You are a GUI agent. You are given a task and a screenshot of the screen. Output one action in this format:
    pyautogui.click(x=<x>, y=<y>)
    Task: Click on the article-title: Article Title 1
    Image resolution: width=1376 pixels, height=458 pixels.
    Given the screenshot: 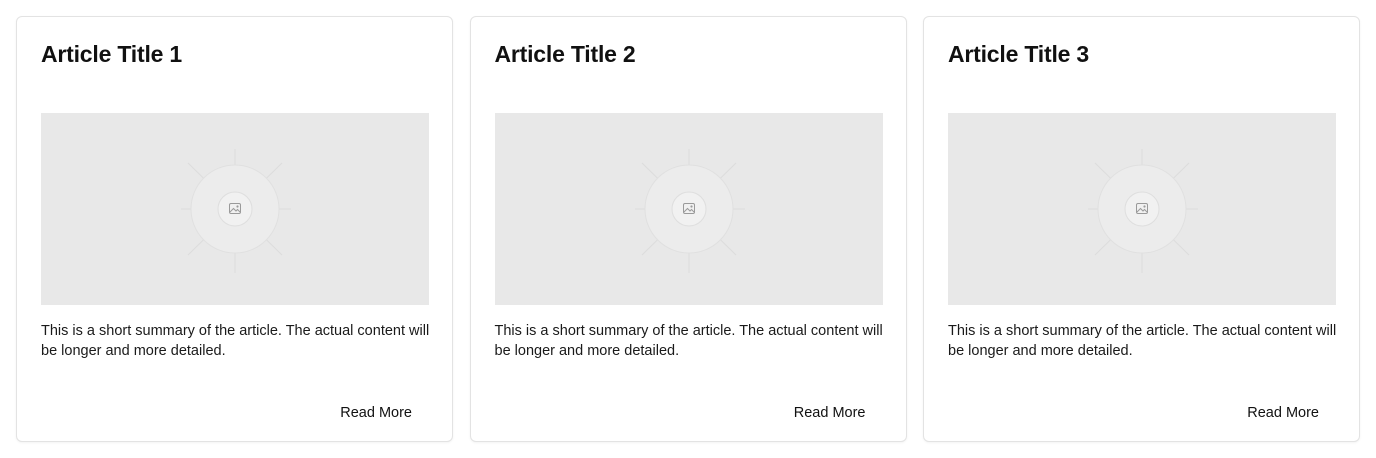 What is the action you would take?
    pyautogui.click(x=112, y=54)
    